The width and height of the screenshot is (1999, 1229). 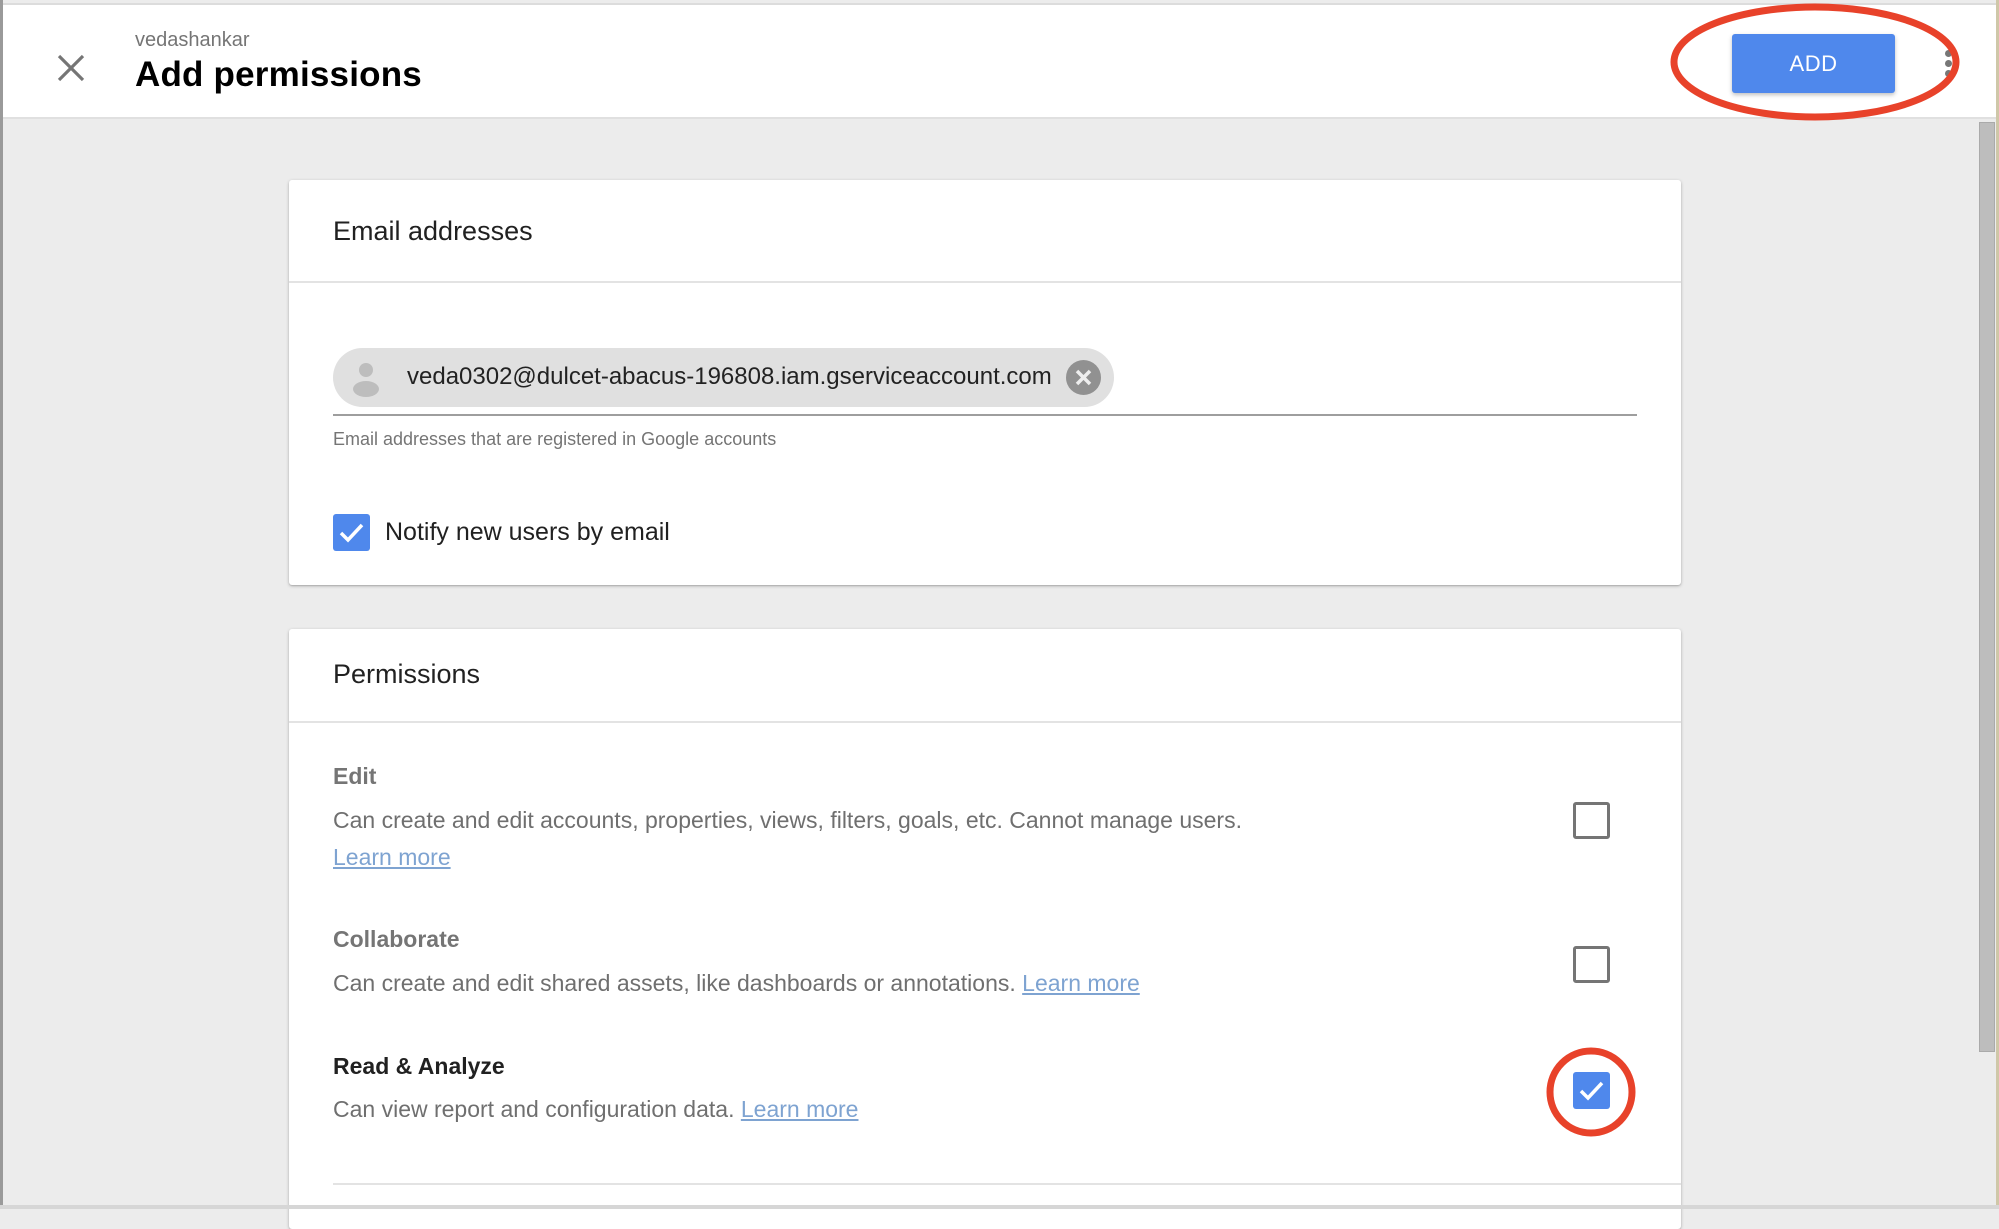 I want to click on email-input-underline, so click(x=985, y=415).